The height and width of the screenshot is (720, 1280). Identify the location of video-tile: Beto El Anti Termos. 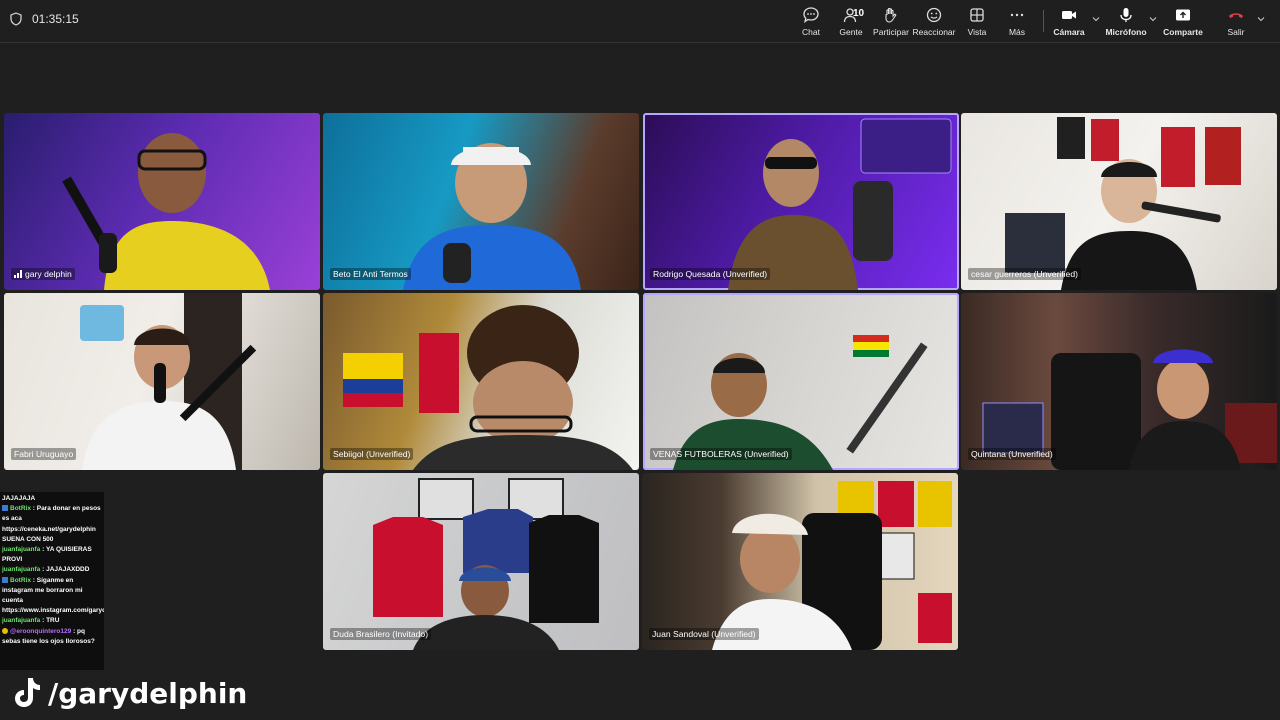
(481, 201).